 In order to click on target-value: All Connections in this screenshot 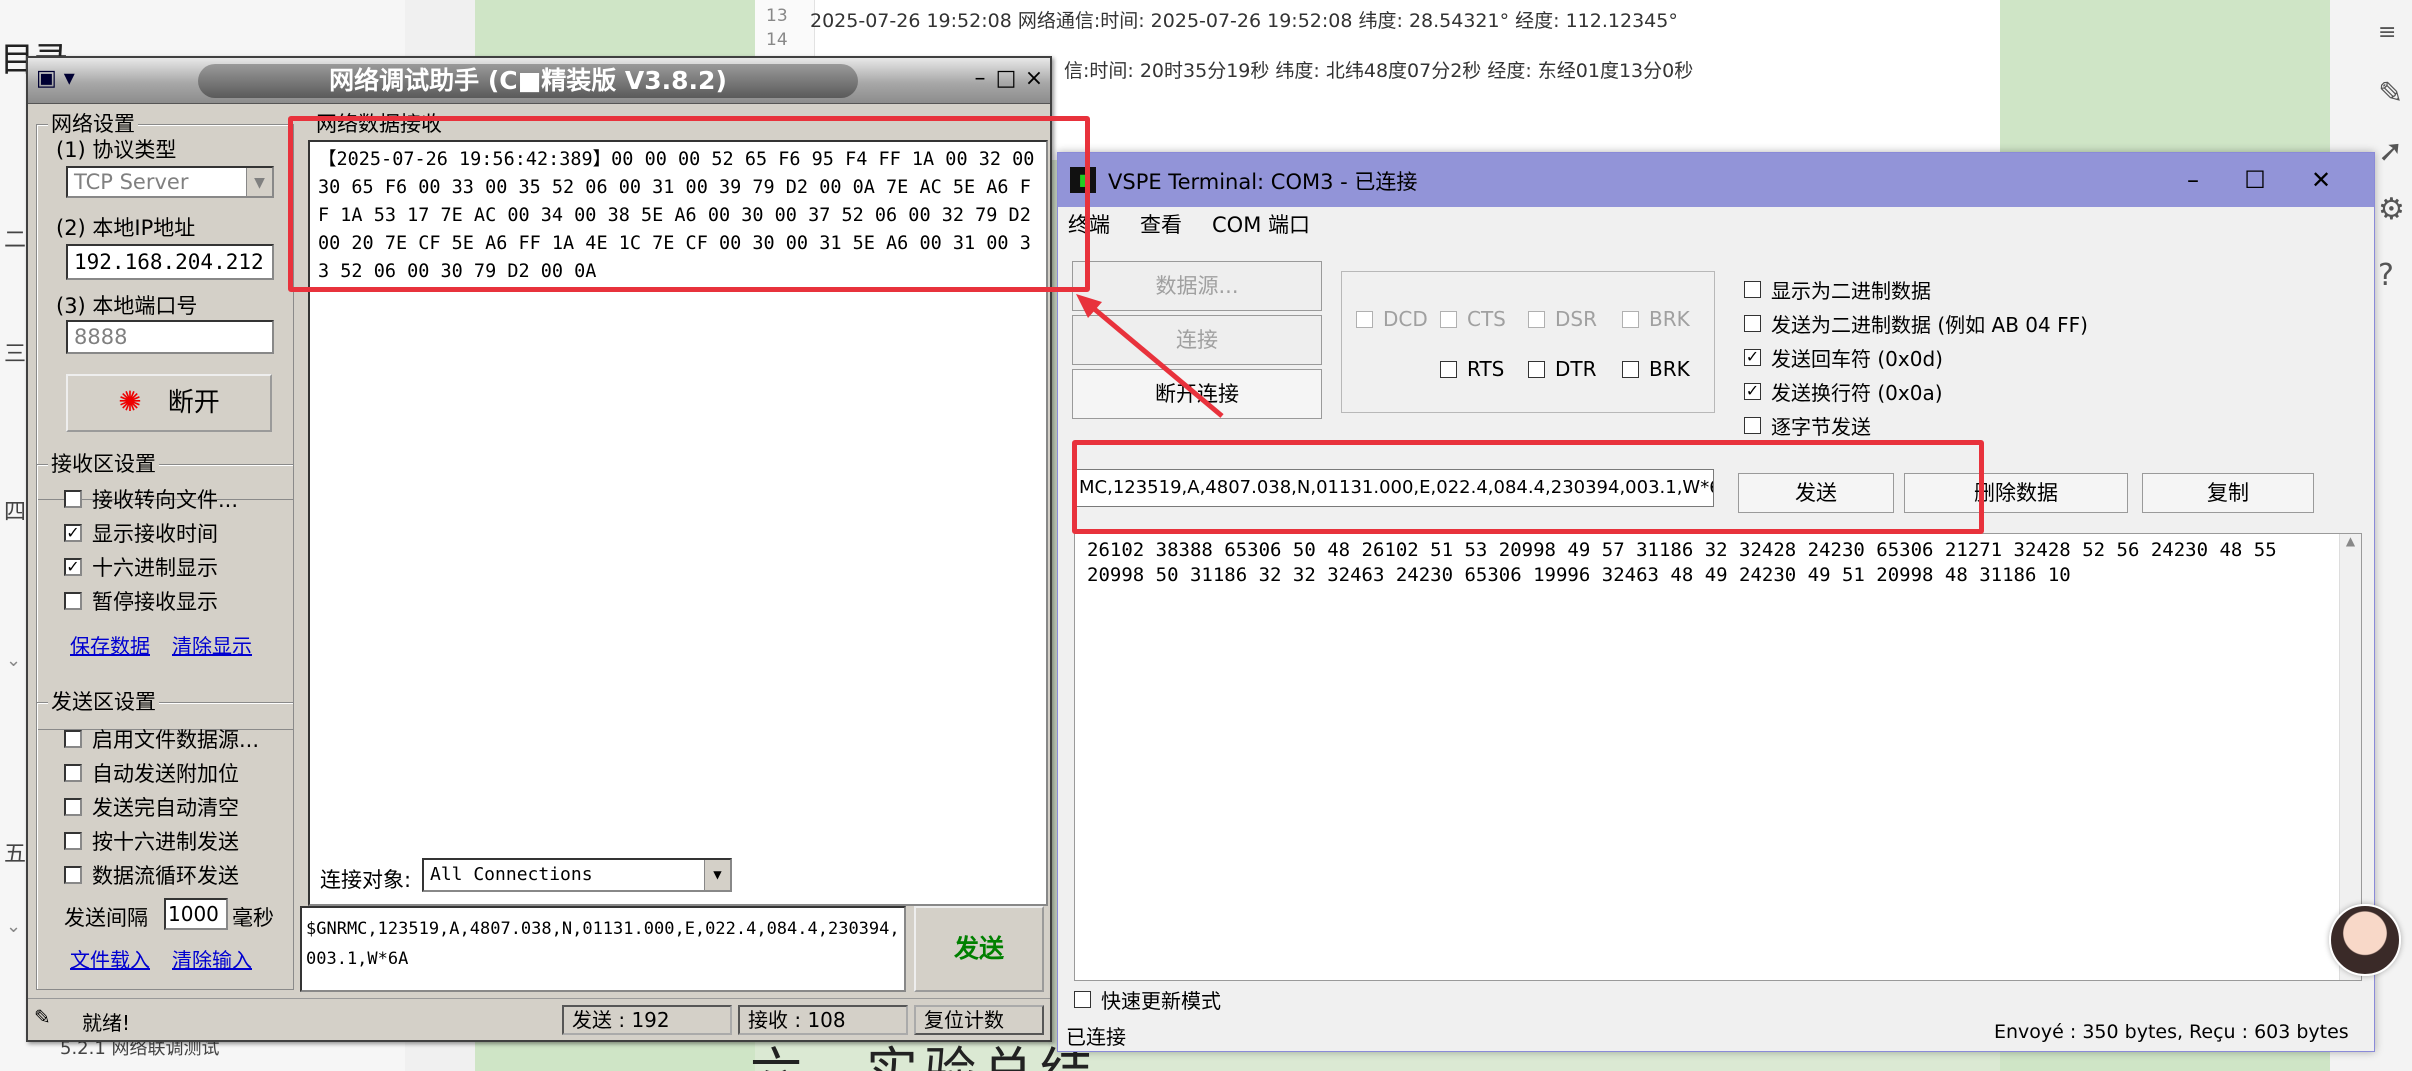, I will do `click(511, 874)`.